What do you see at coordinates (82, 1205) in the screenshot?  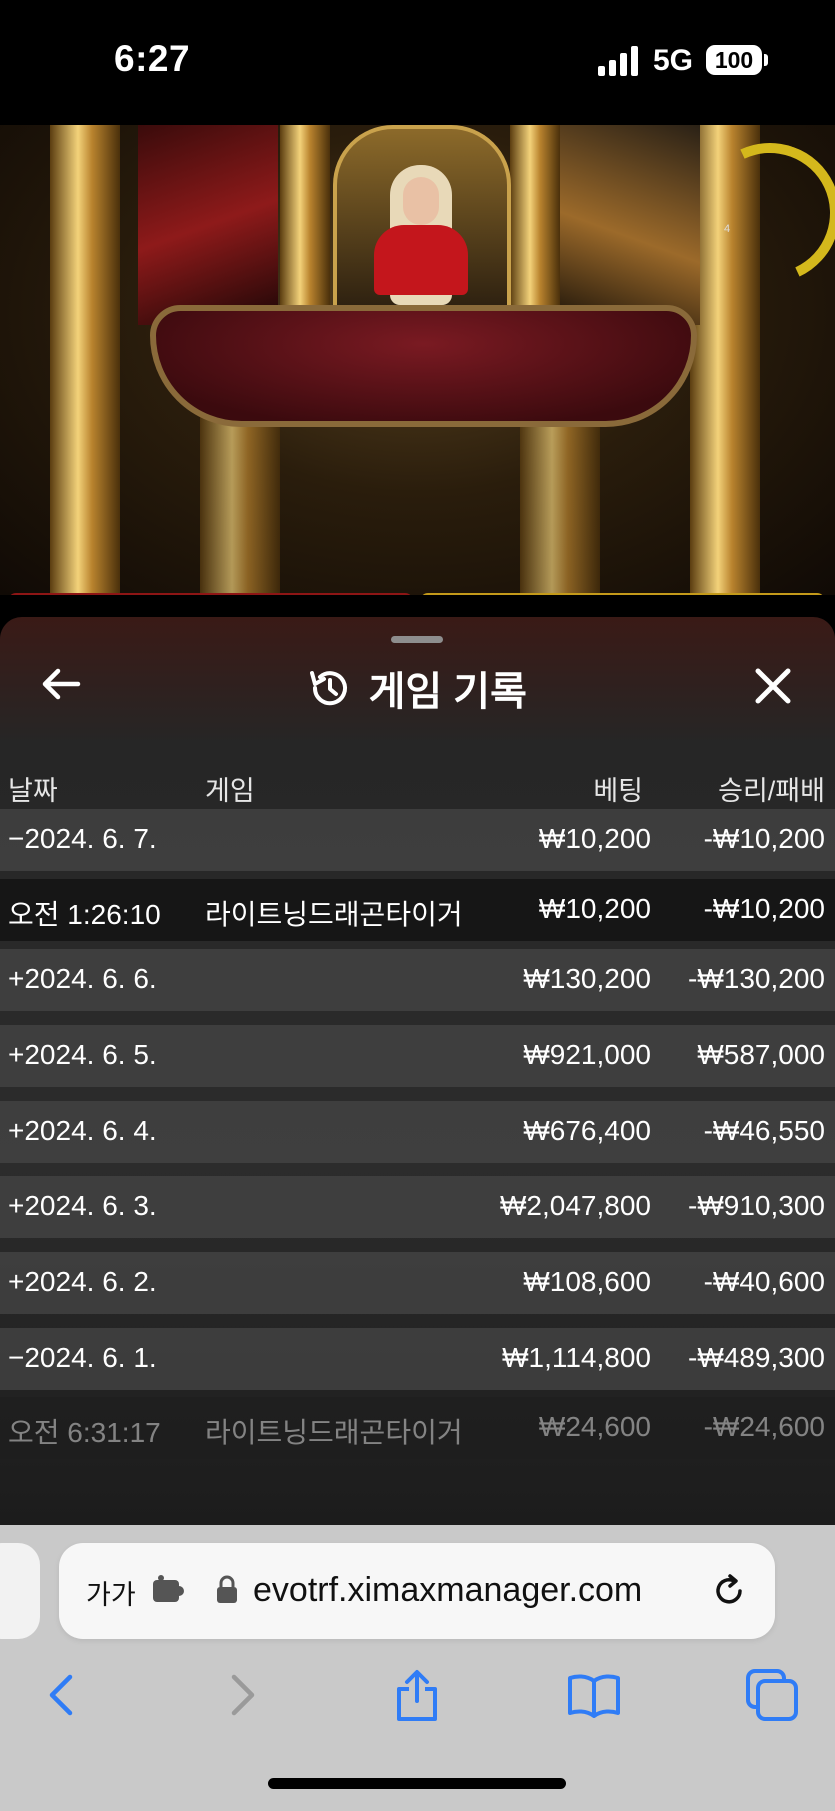 I see `row-date: +2024. 6. 3.` at bounding box center [82, 1205].